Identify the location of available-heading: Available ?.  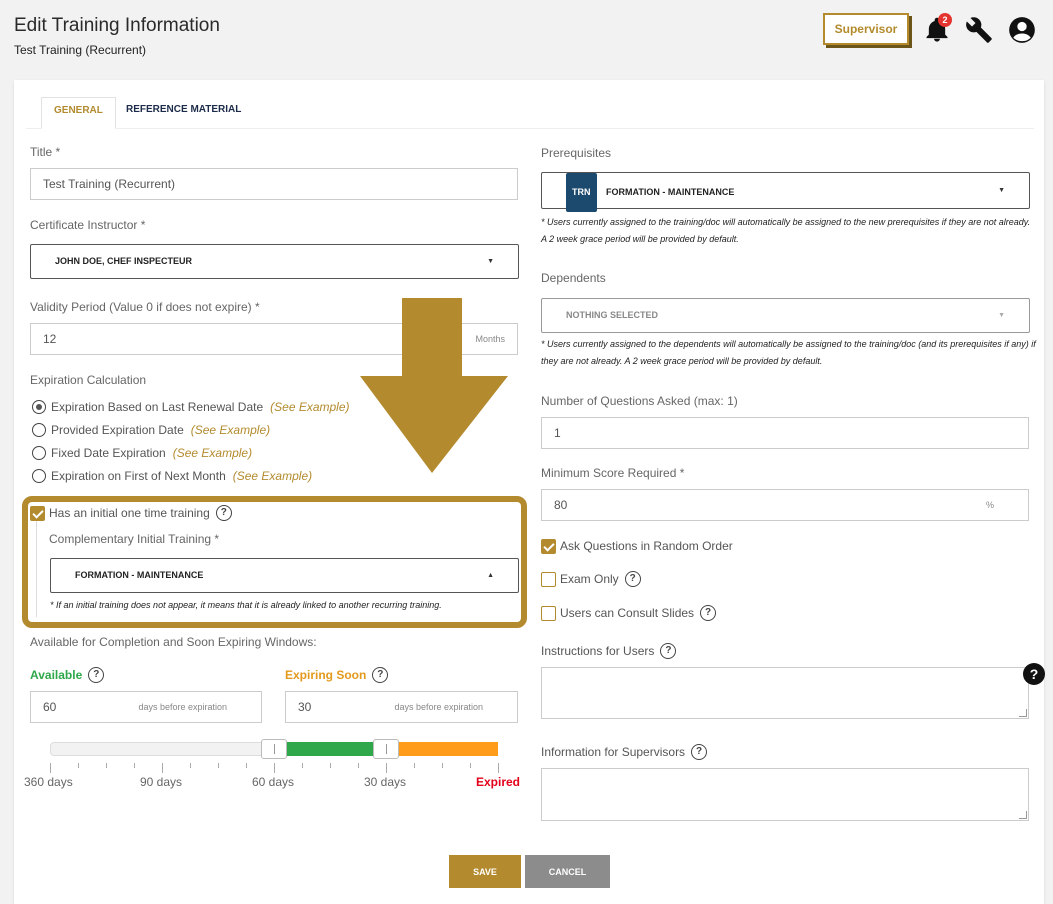
(67, 675).